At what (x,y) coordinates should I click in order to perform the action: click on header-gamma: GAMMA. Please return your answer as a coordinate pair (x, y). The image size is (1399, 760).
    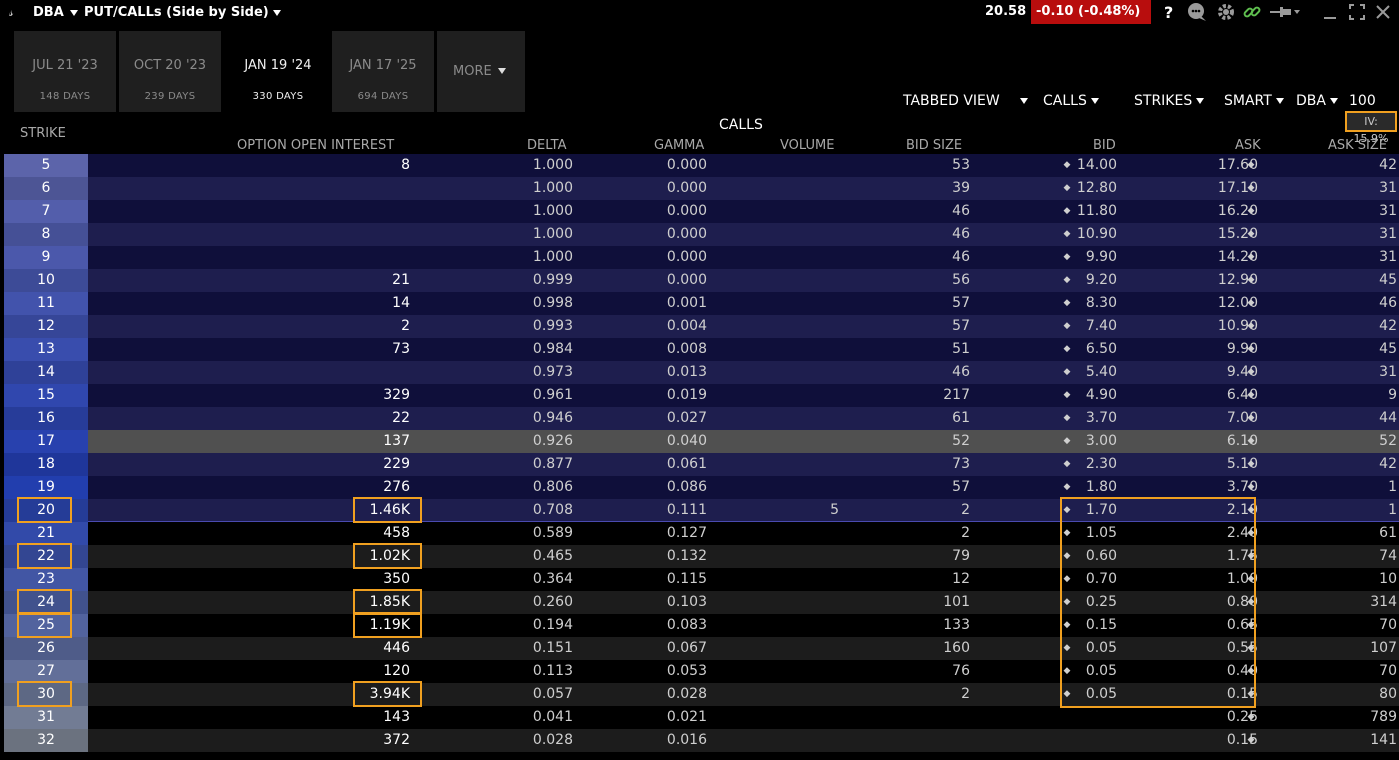
    Looking at the image, I should click on (679, 145).